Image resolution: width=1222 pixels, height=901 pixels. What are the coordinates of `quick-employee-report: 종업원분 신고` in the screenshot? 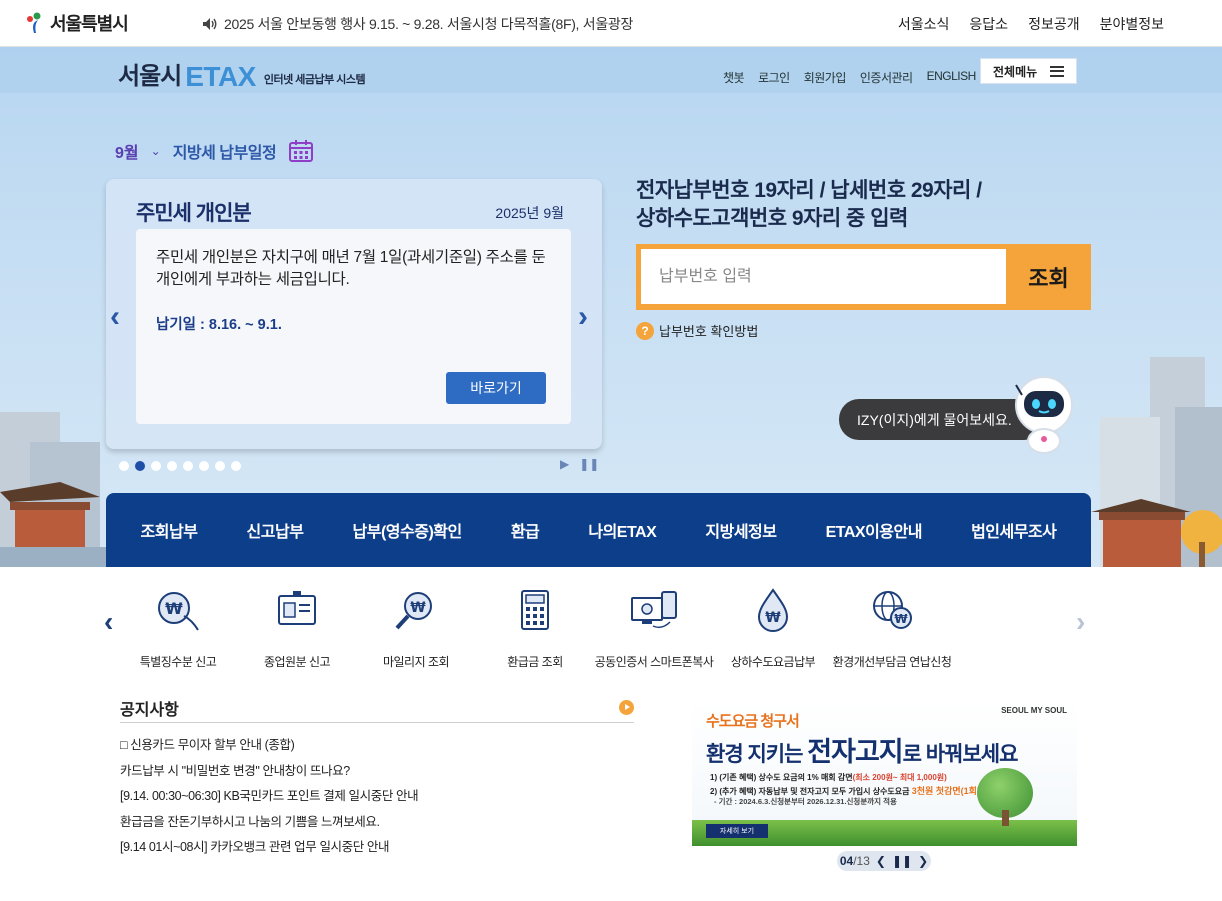 It's located at (297, 625).